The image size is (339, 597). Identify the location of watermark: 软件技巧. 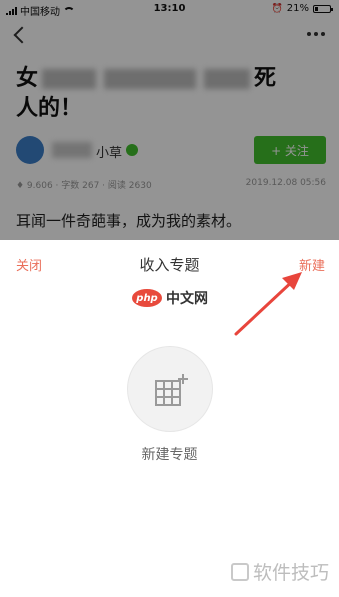
(279, 571).